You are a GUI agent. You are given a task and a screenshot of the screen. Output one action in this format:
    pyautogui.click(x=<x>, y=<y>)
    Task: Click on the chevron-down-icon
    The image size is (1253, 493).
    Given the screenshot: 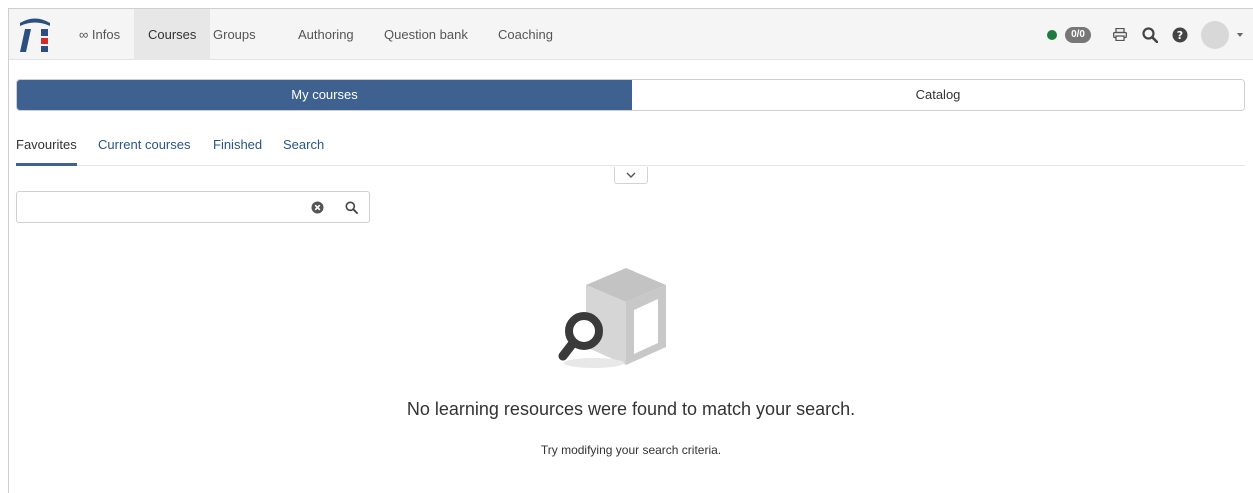 What is the action you would take?
    pyautogui.click(x=631, y=175)
    